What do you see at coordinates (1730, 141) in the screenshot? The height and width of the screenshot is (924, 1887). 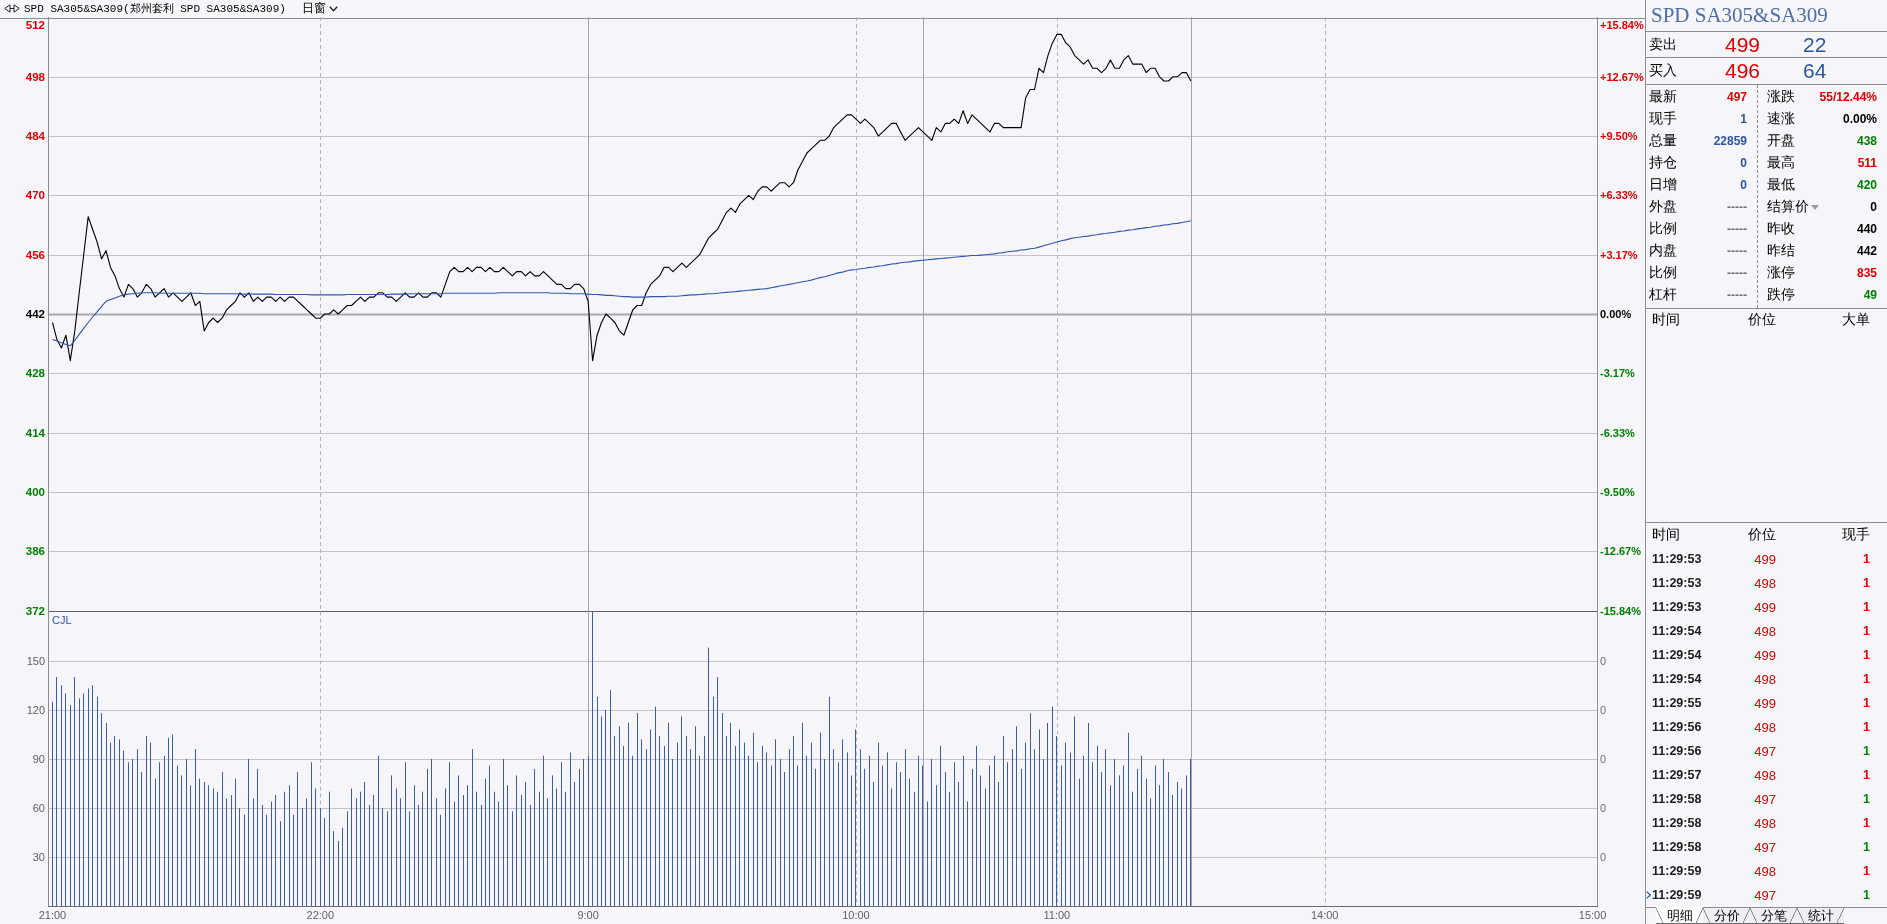 I see `stat-value: 22859` at bounding box center [1730, 141].